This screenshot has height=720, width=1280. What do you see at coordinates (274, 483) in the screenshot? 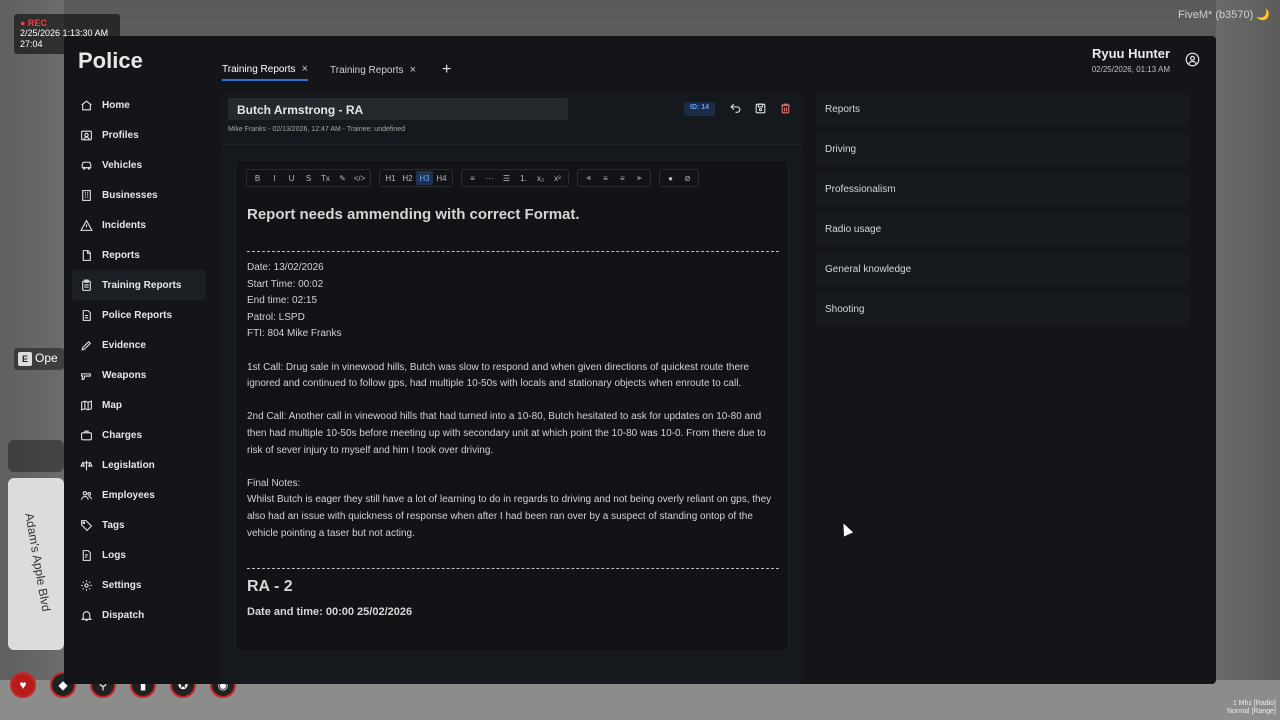
I see `final-notes-label: Final Notes:` at bounding box center [274, 483].